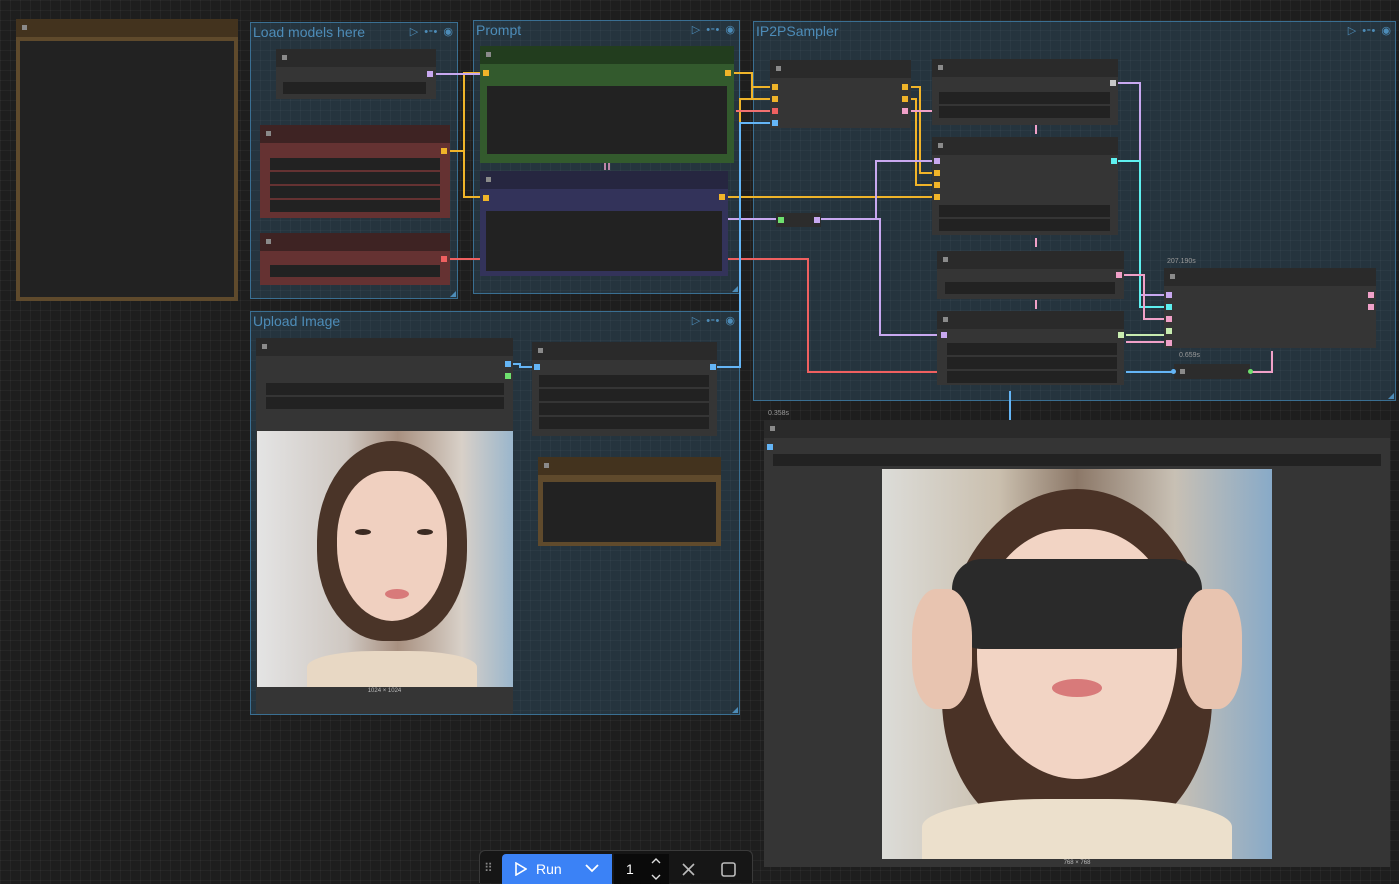 Image resolution: width=1399 pixels, height=884 pixels. Describe the element at coordinates (656, 877) in the screenshot. I see `decrement-icon` at that location.